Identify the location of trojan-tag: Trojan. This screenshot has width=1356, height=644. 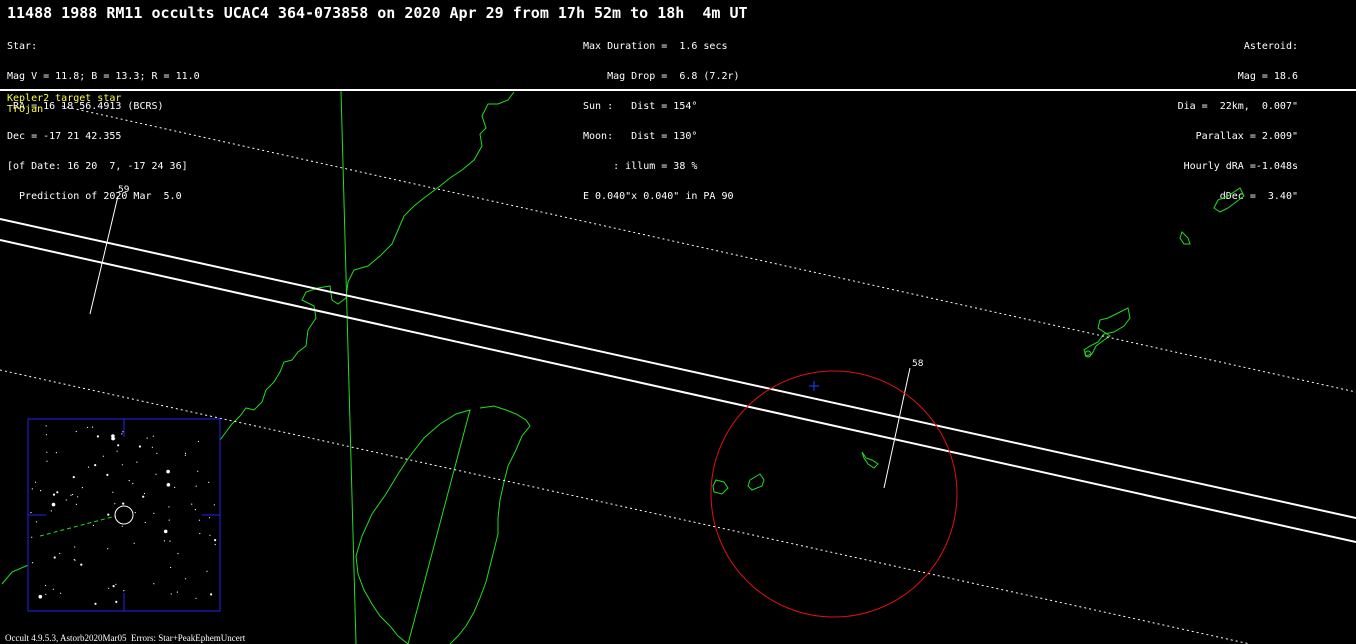
(25, 109).